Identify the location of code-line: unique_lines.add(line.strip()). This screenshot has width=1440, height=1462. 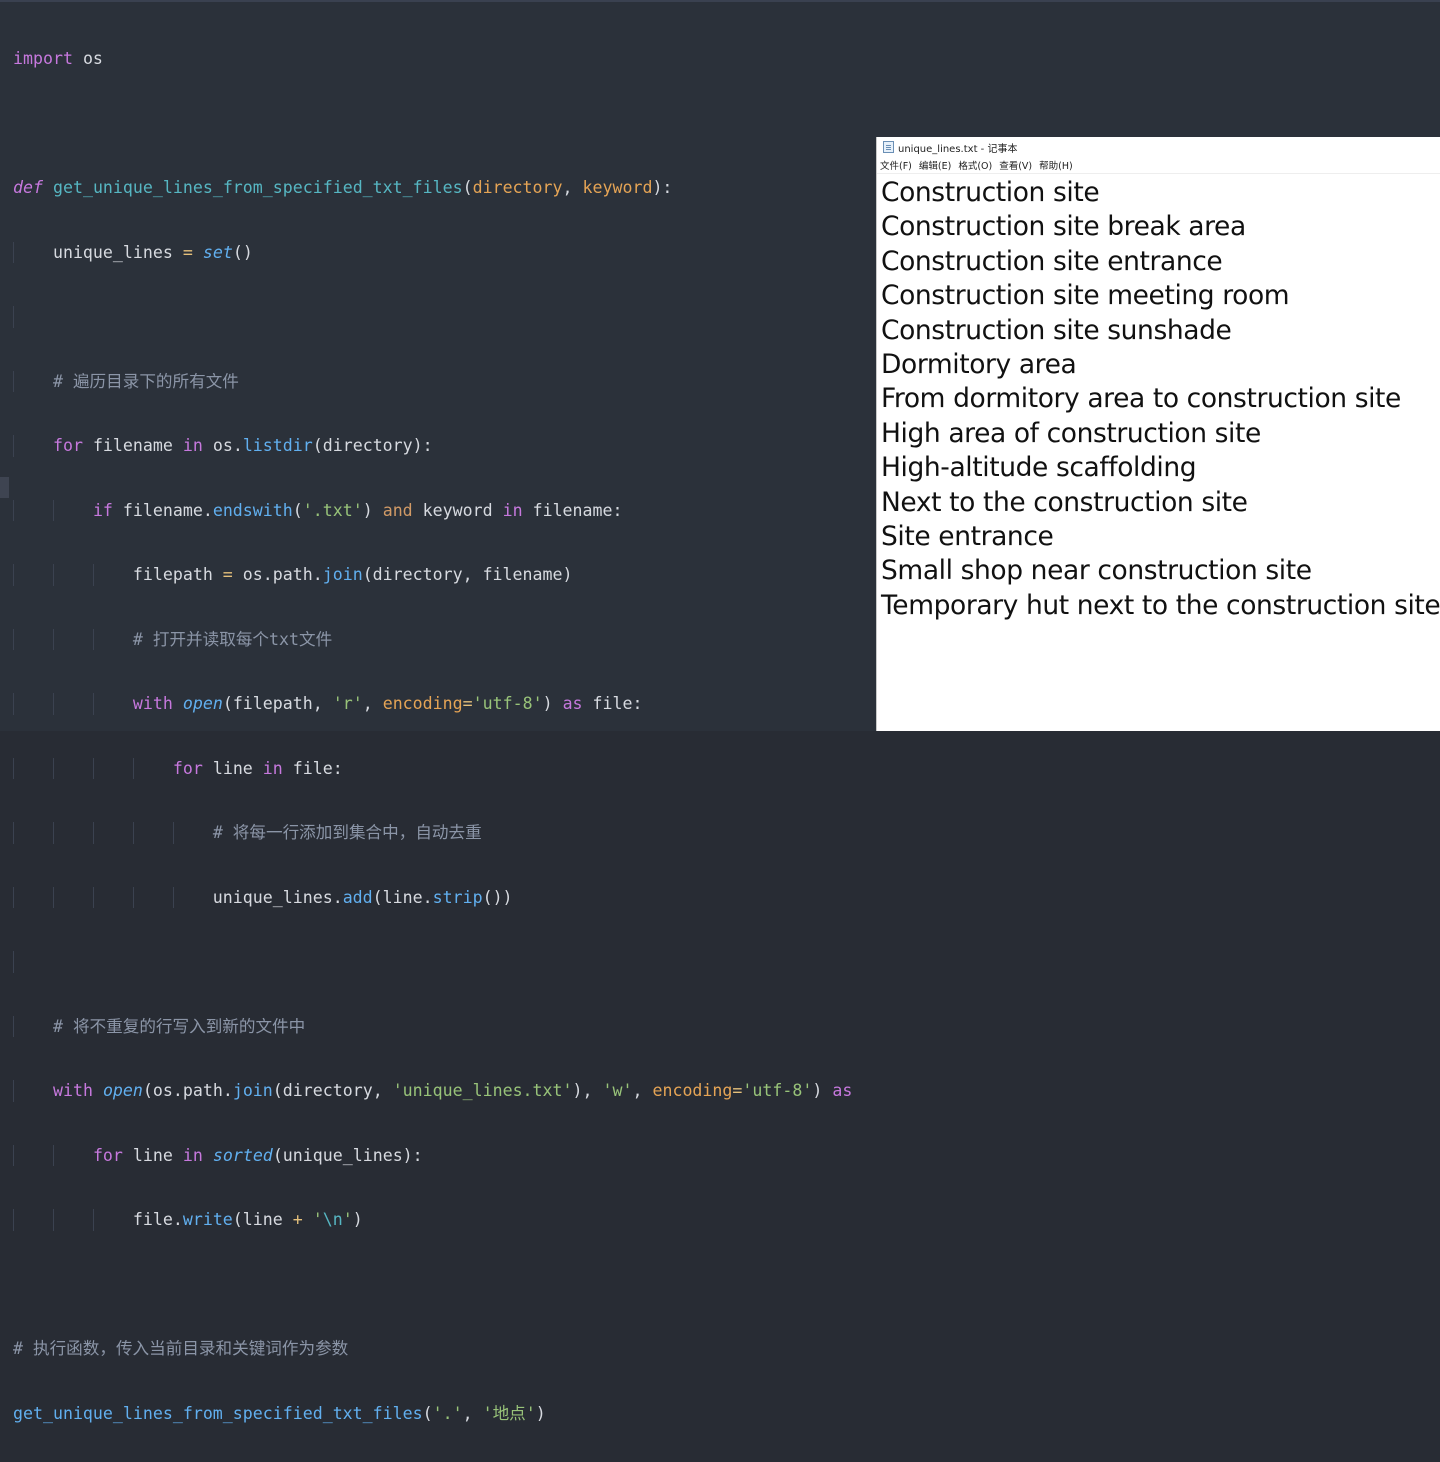
(263, 897).